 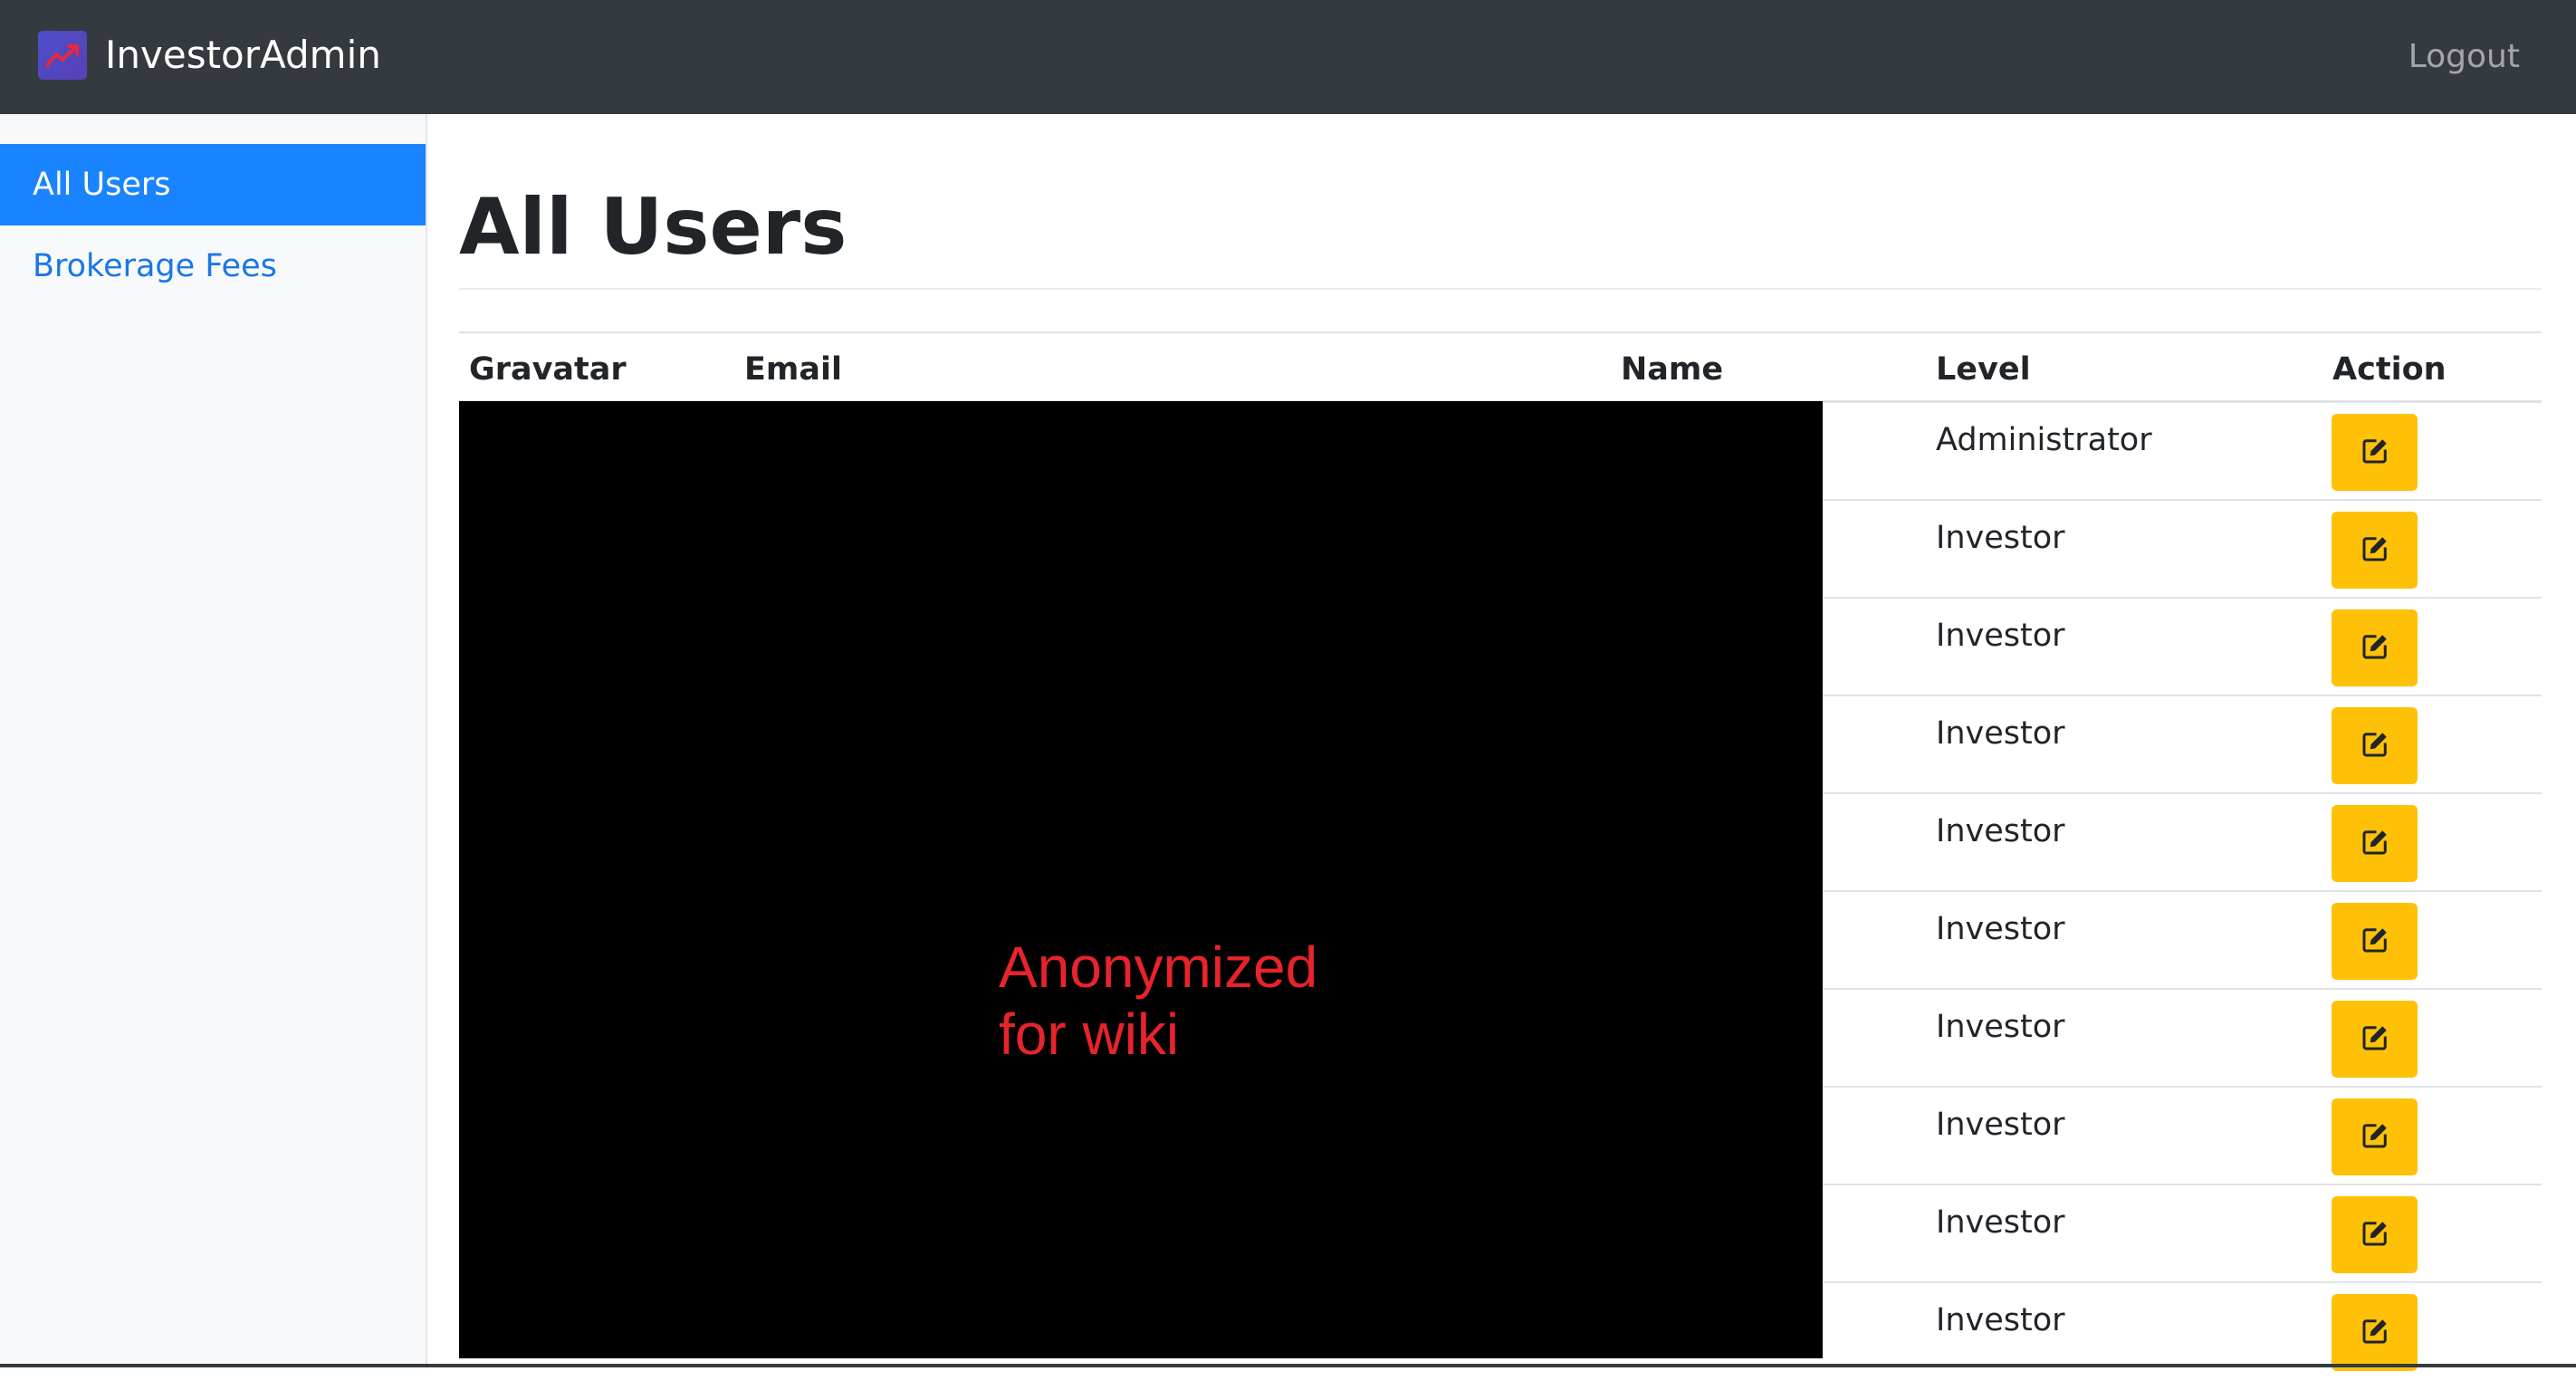 What do you see at coordinates (1983, 369) in the screenshot?
I see `column-header-level: Level` at bounding box center [1983, 369].